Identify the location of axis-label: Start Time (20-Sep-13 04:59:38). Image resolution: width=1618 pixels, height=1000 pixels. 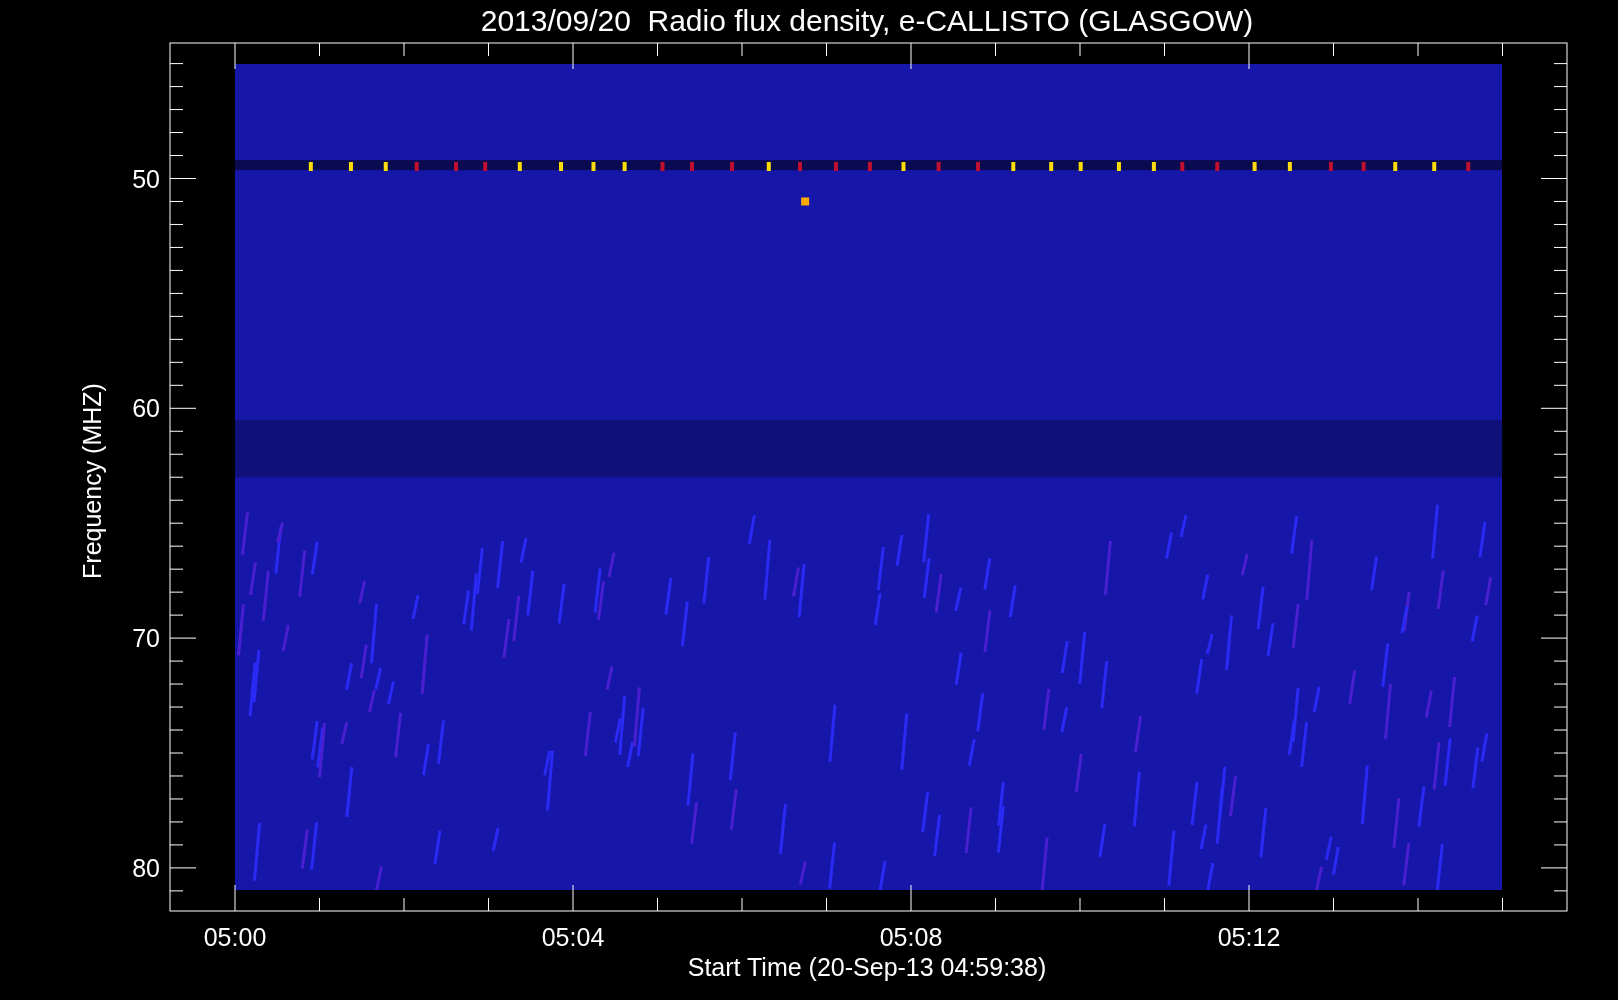
(867, 967).